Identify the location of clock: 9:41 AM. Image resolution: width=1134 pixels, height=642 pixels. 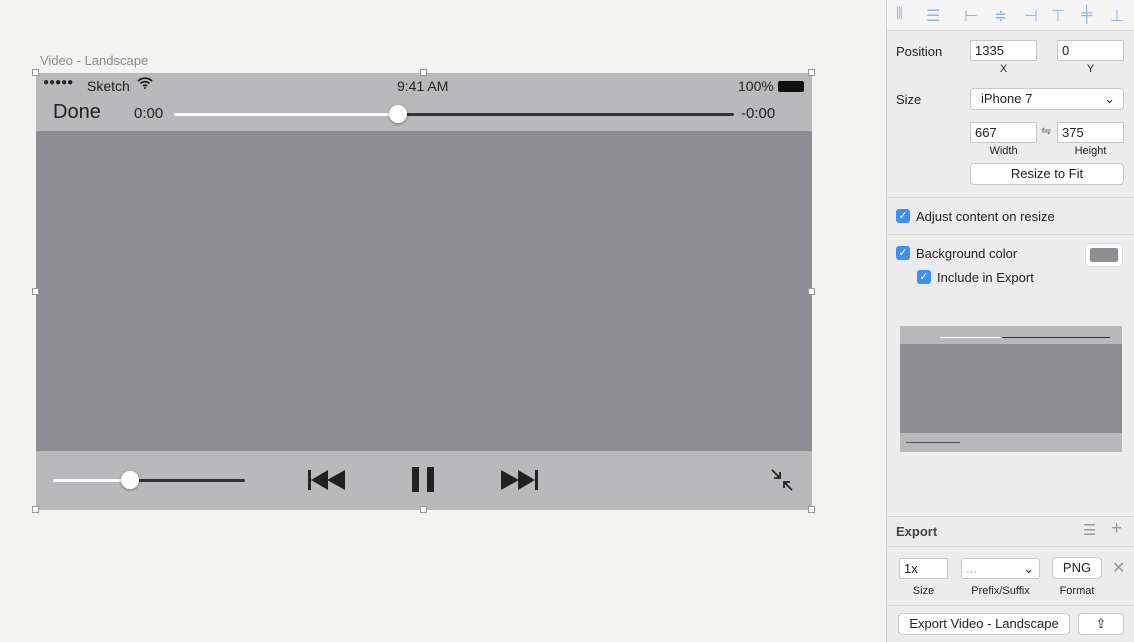
(423, 86).